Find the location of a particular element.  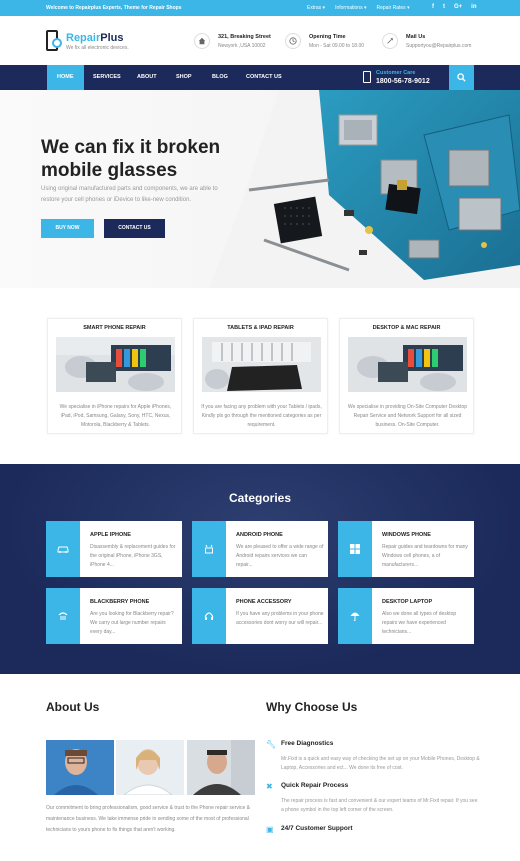

clock-icon is located at coordinates (293, 41).